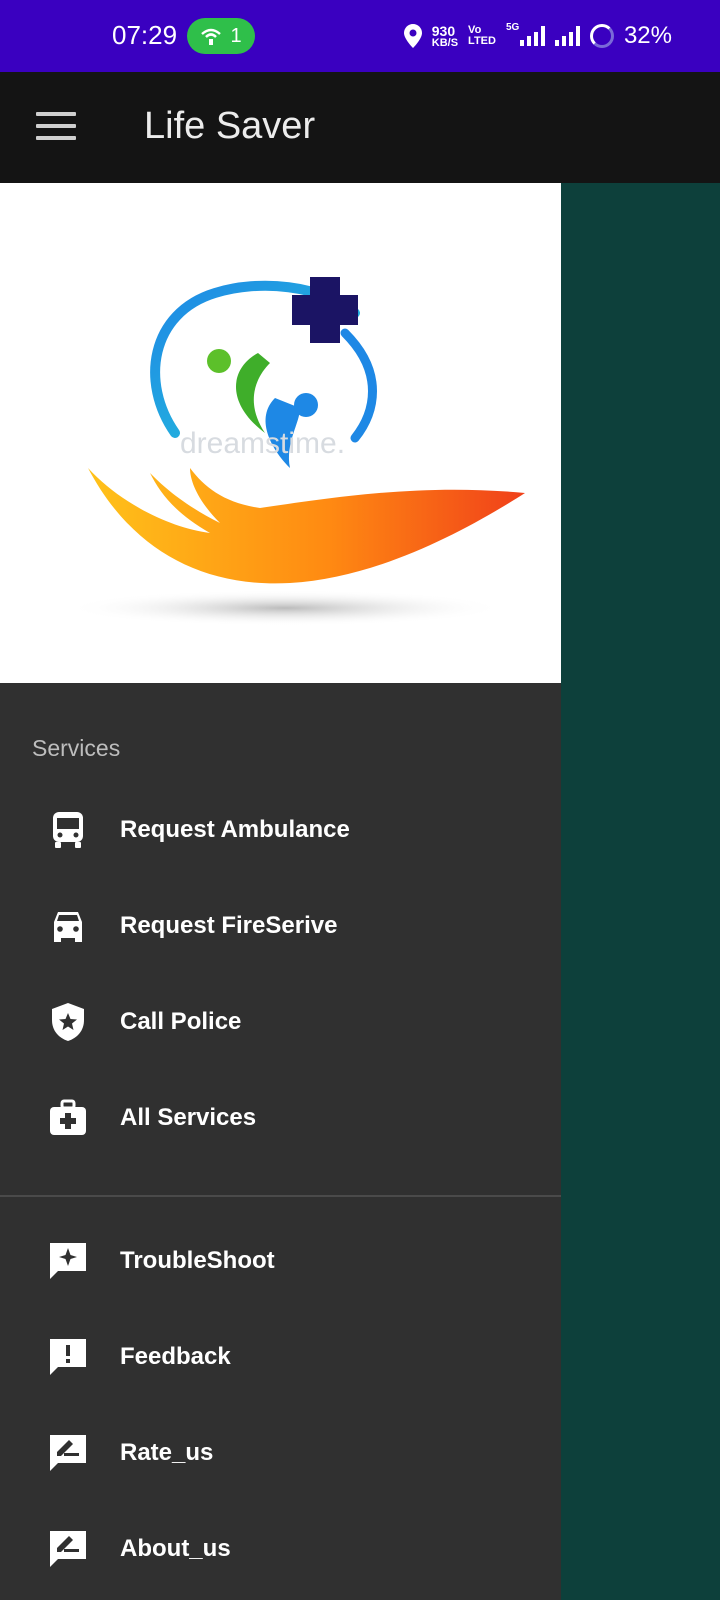 This screenshot has width=720, height=1600. Describe the element at coordinates (647, 35) in the screenshot. I see `battery-level: 32%` at that location.